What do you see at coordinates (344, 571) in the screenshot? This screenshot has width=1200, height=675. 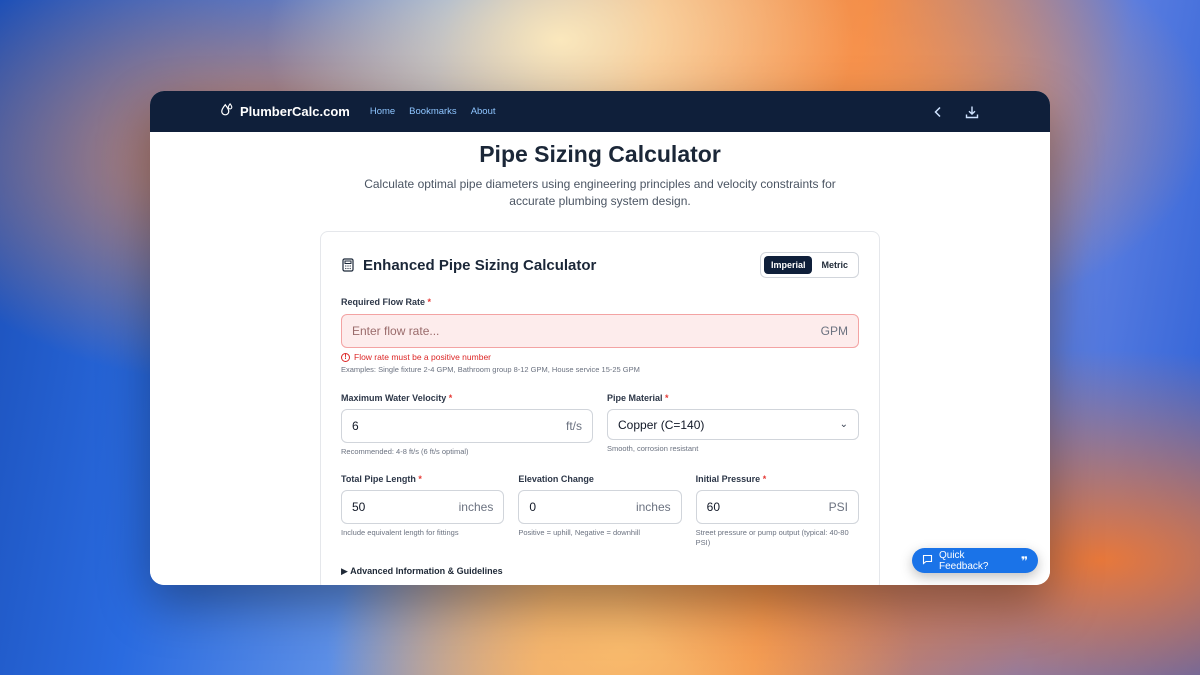 I see `triangle-right-icon: ▶` at bounding box center [344, 571].